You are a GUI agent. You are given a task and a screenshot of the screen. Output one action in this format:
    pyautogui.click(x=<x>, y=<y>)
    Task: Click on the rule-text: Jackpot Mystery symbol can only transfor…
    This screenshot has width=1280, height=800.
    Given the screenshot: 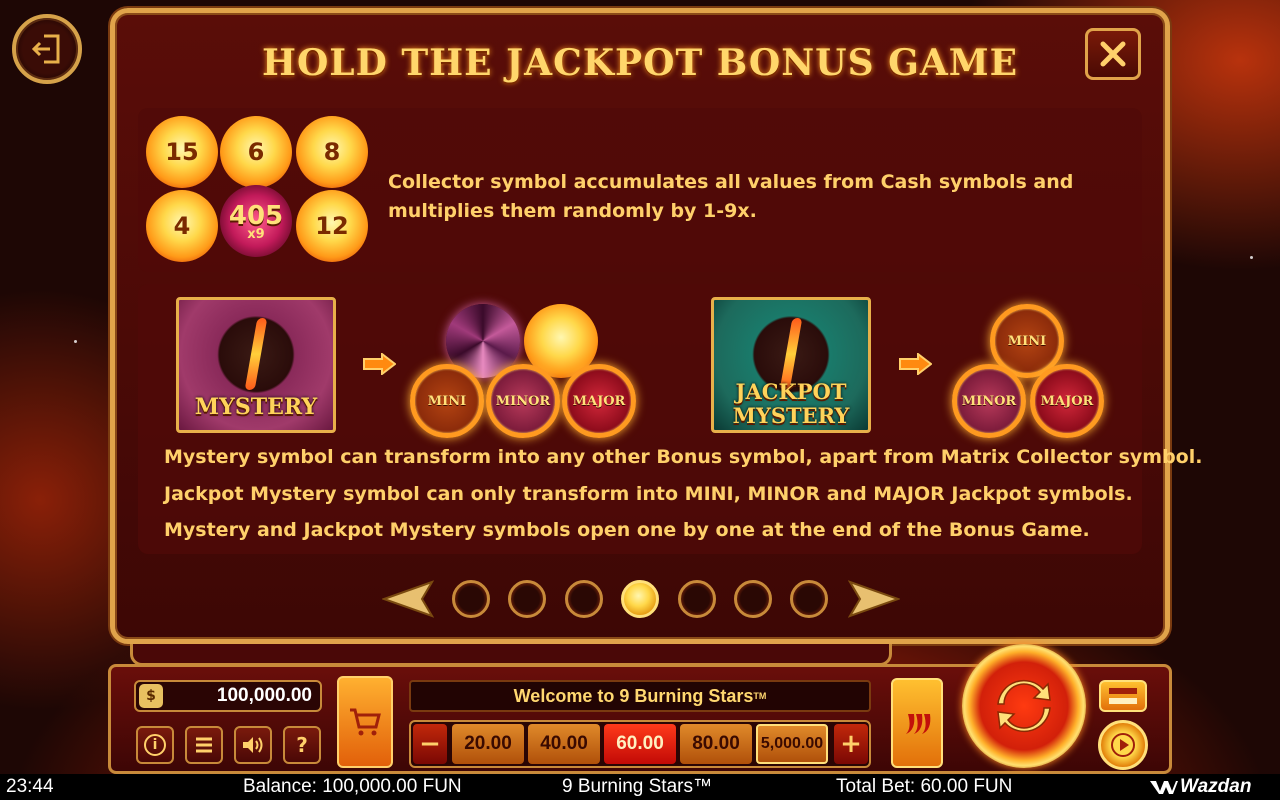 What is the action you would take?
    pyautogui.click(x=648, y=494)
    